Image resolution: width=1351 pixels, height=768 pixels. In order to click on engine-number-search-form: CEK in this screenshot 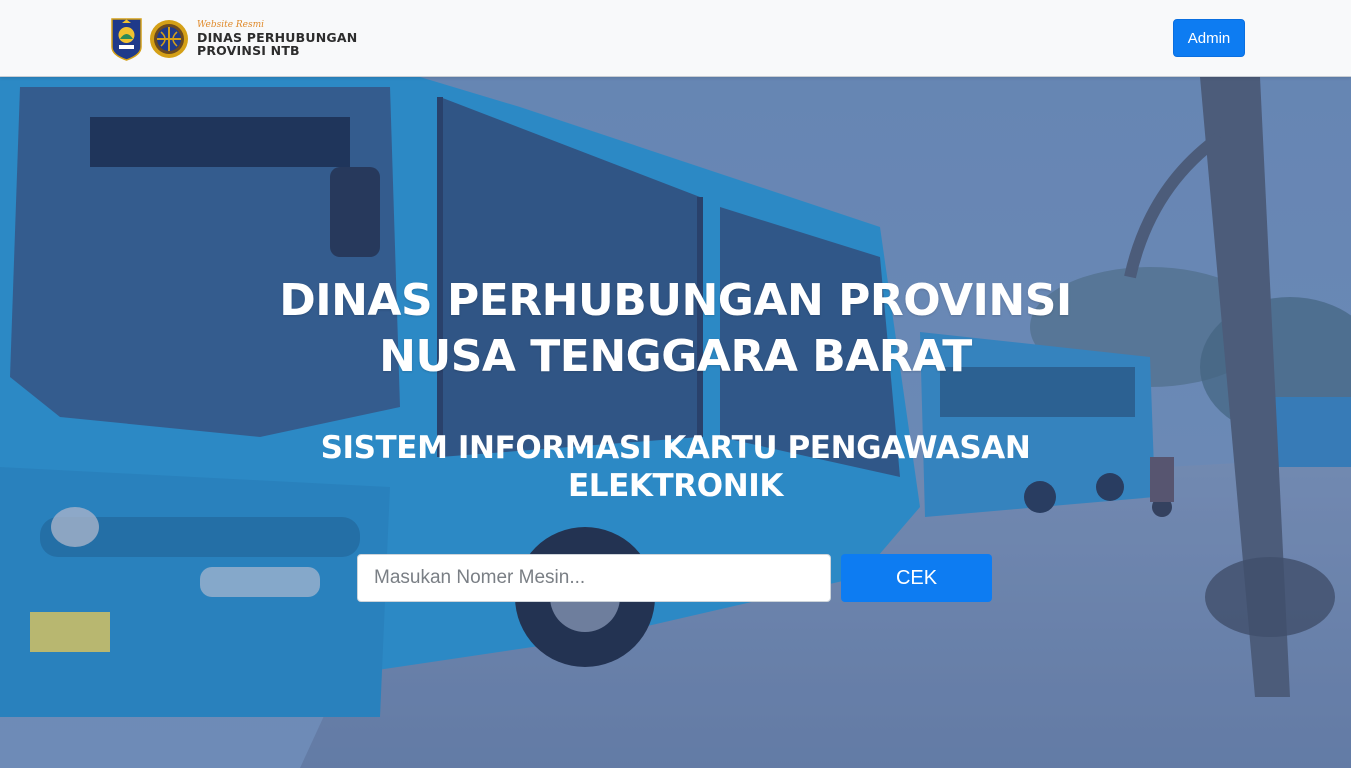, I will do `click(675, 578)`.